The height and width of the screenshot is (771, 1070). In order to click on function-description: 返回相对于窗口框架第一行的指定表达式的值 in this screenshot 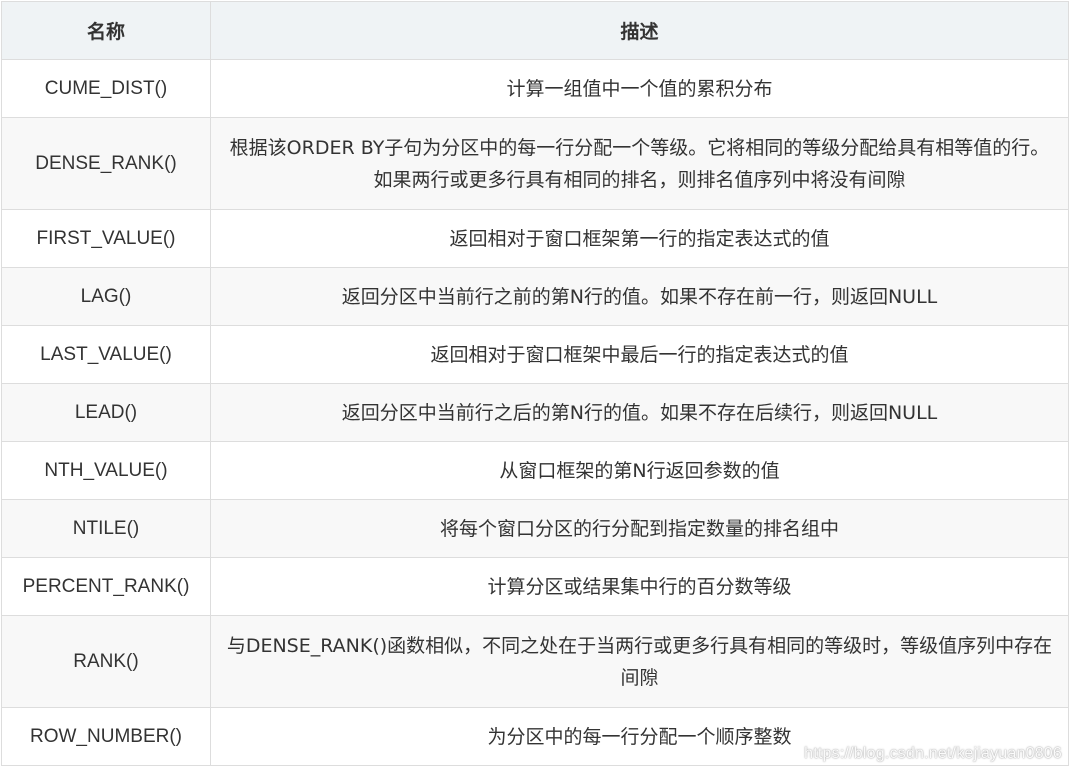, I will do `click(639, 238)`.